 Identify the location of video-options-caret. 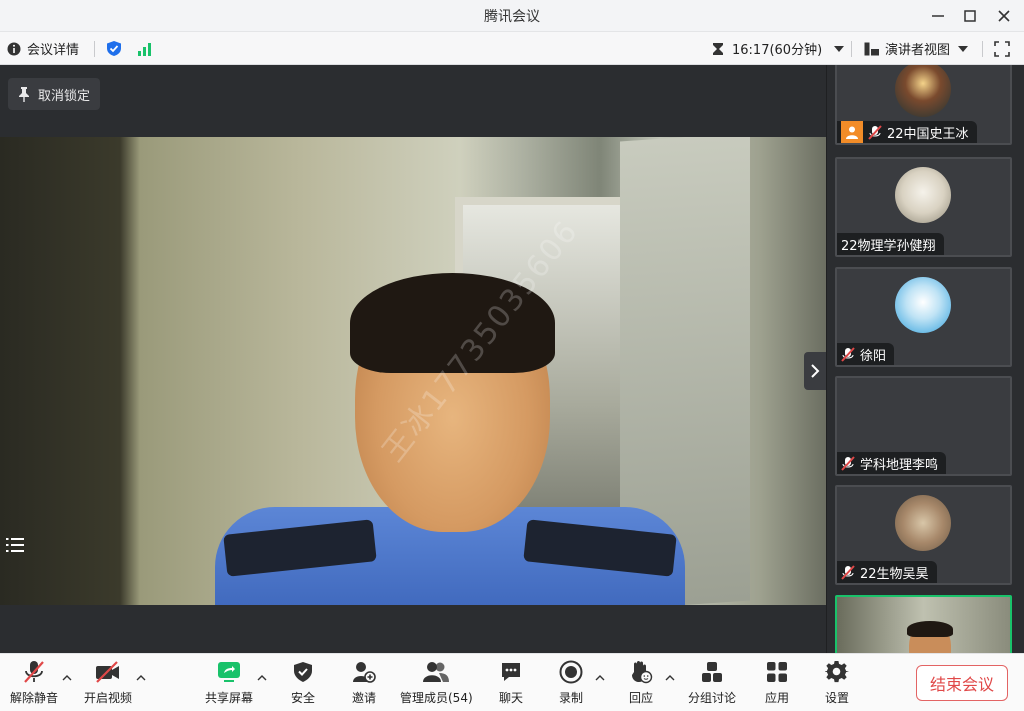
(141, 678).